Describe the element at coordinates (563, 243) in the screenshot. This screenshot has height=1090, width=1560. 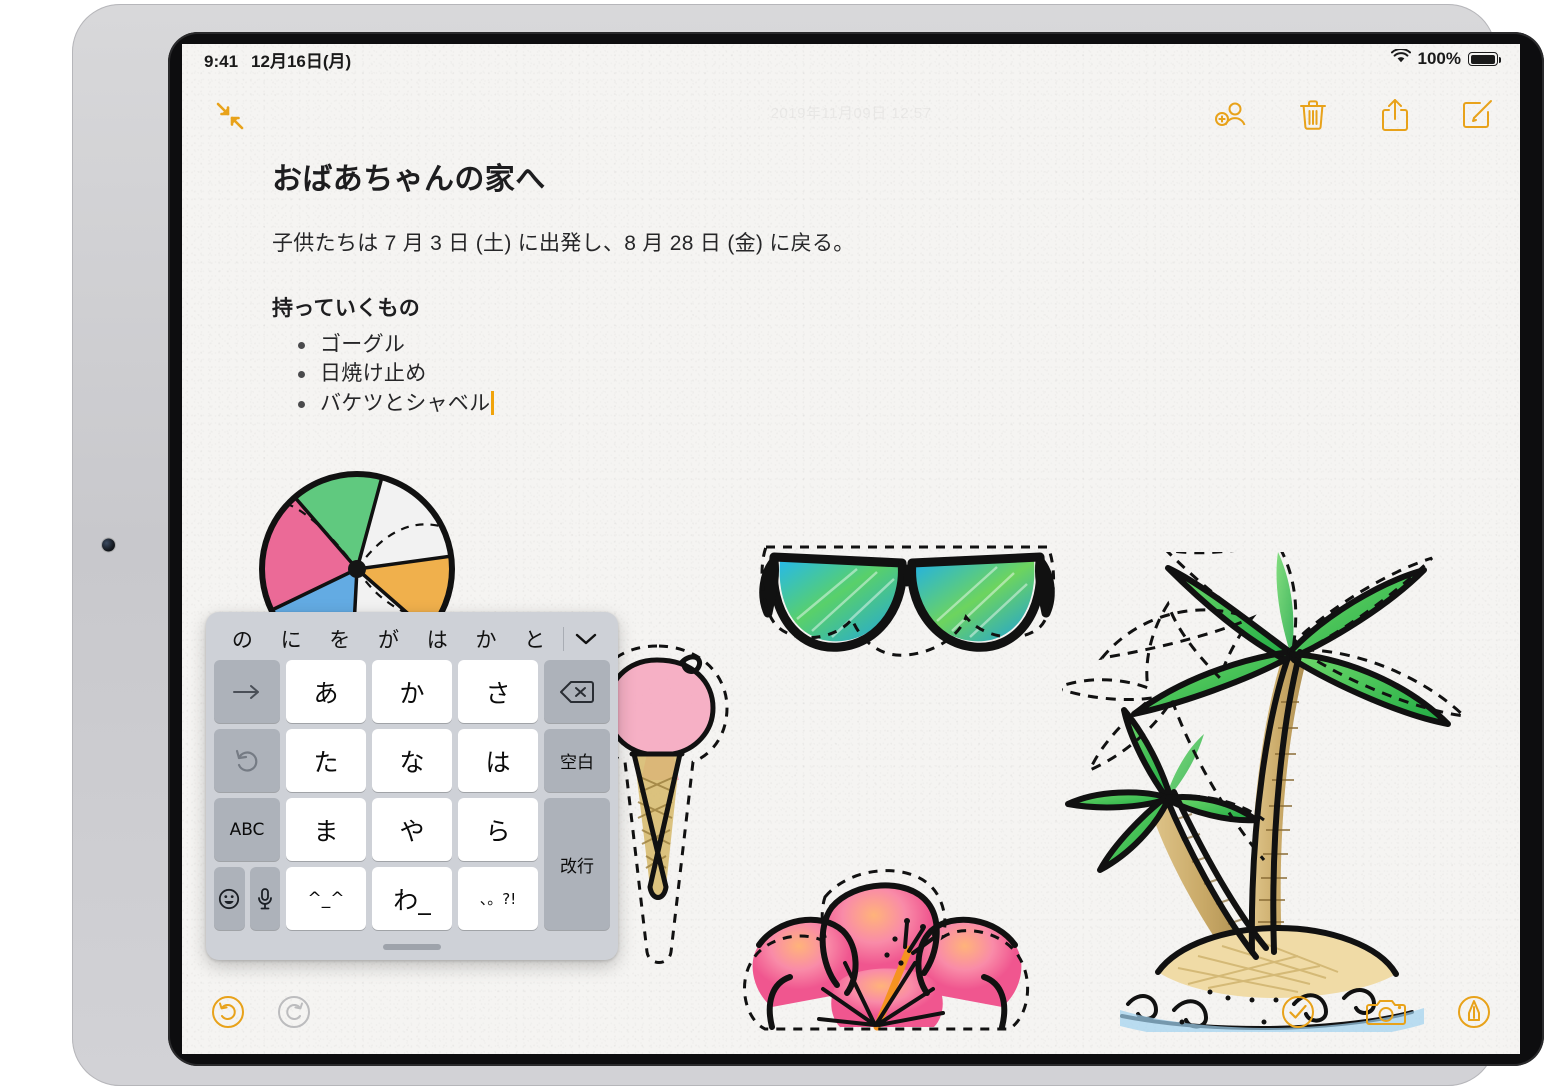
I see `note-paragraph: 子供たちは 7 月 3 日 (土) に出発し、8 月 28 日 (金) に戻る。` at that location.